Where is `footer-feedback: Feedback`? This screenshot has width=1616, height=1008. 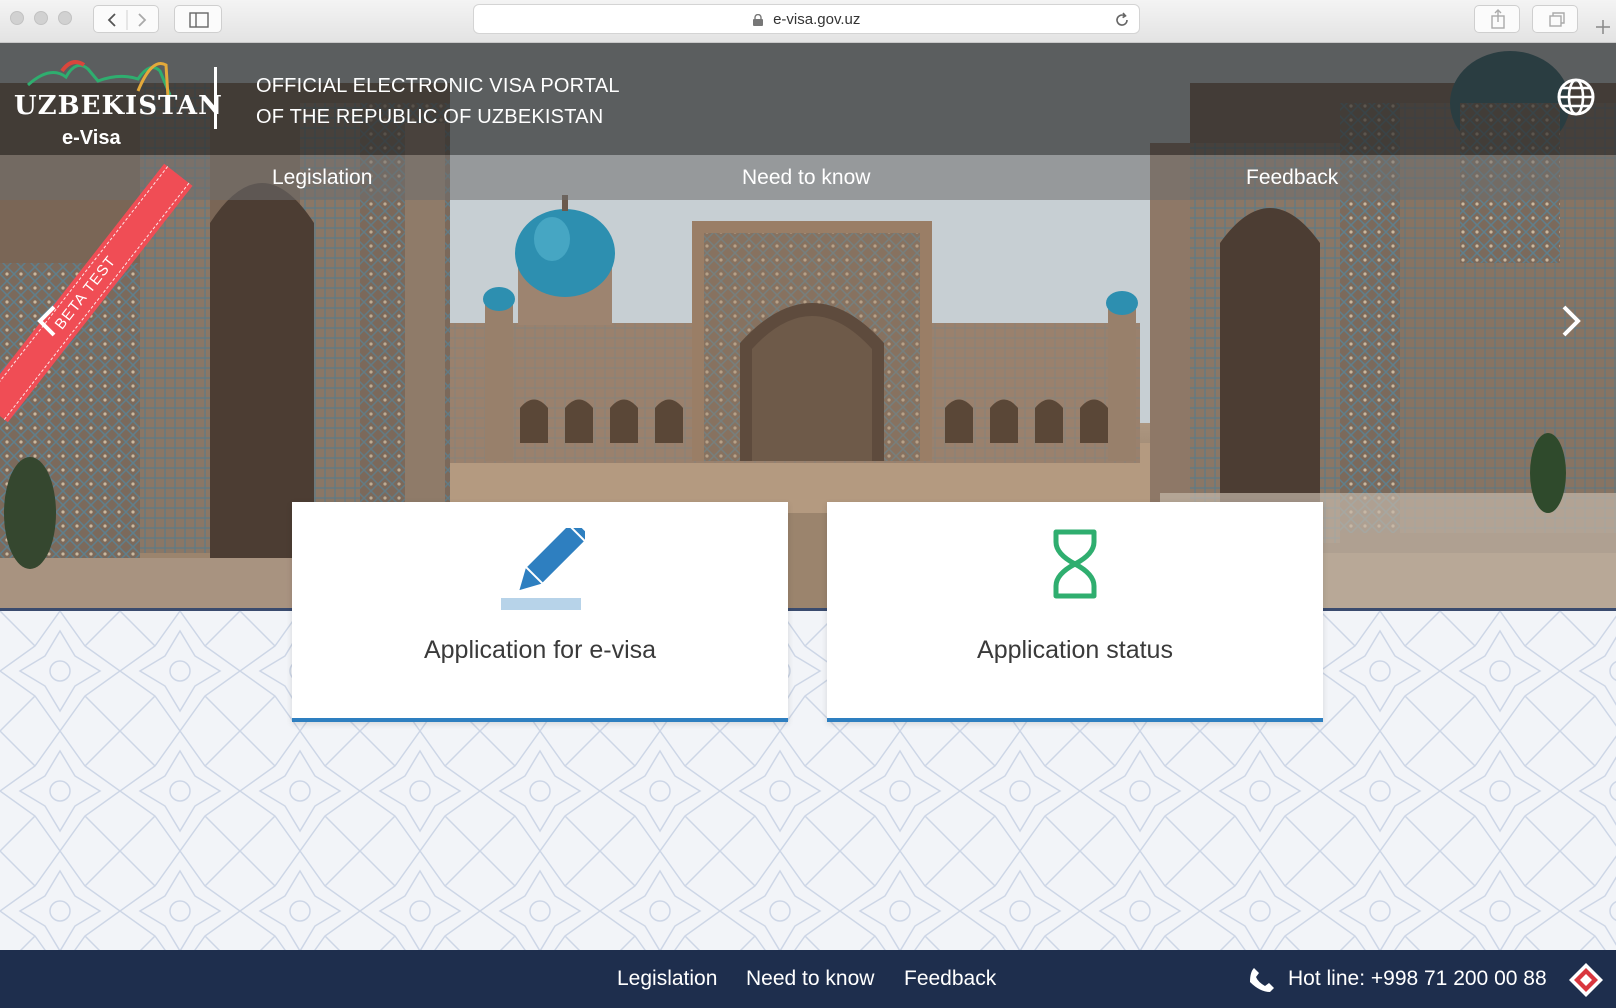 footer-feedback: Feedback is located at coordinates (950, 979).